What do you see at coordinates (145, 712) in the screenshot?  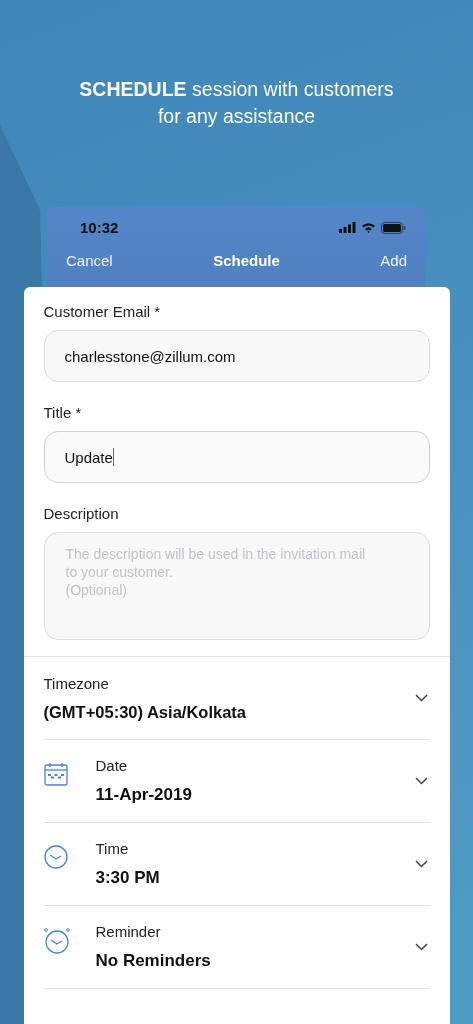 I see `picker-value: (GMT+05:30) Asia/Kolkata` at bounding box center [145, 712].